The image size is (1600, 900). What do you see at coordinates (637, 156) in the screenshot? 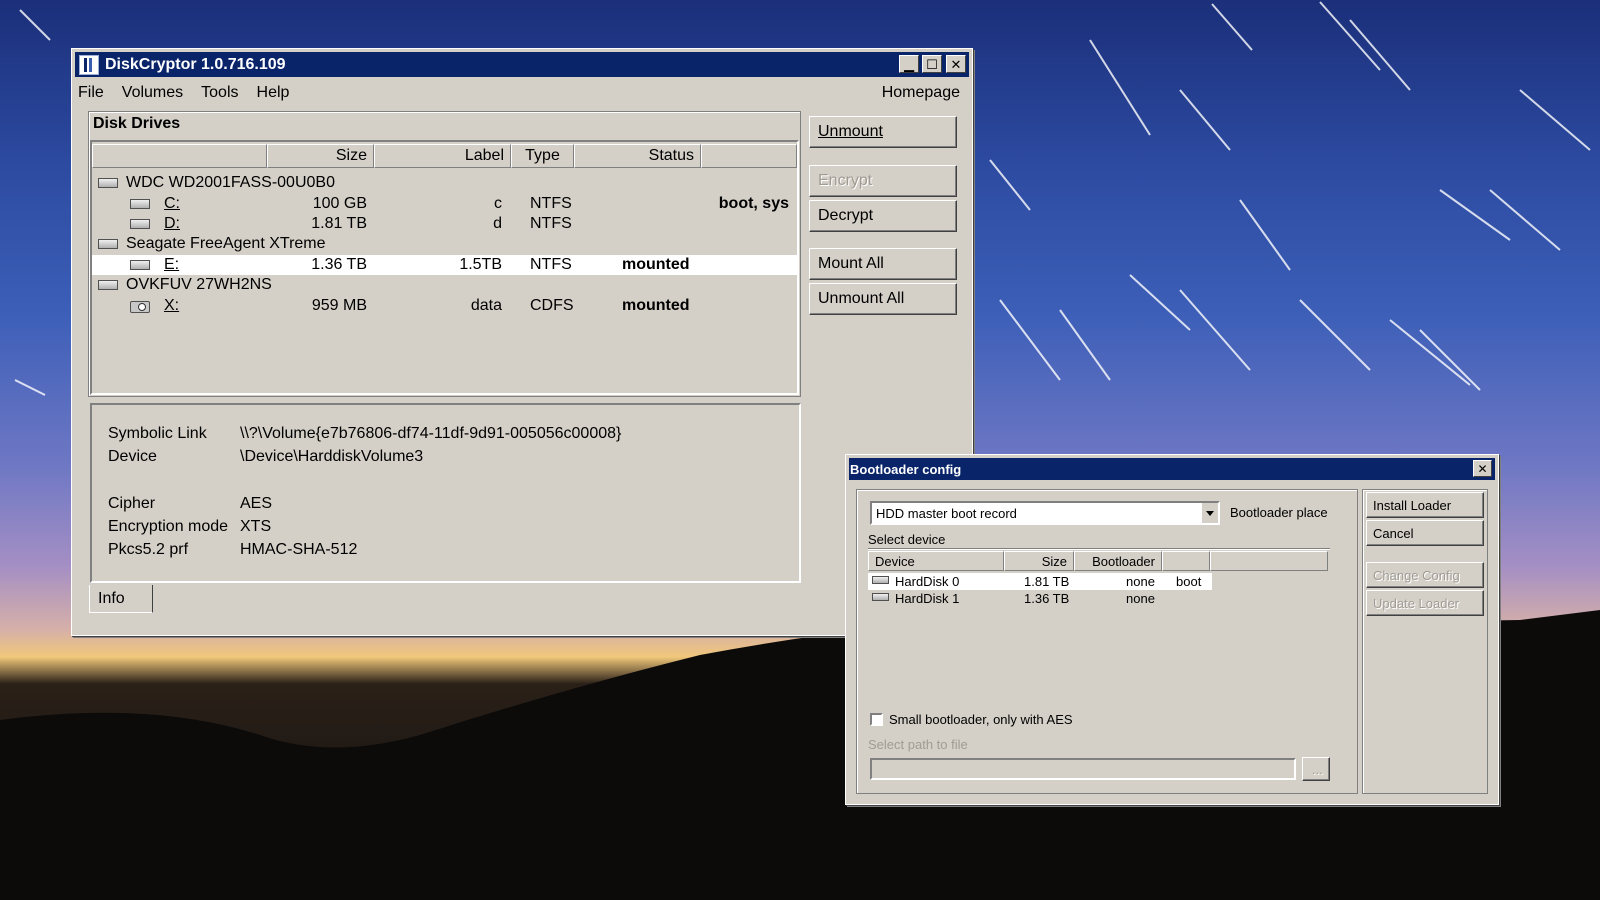
I see `col-status: Status` at bounding box center [637, 156].